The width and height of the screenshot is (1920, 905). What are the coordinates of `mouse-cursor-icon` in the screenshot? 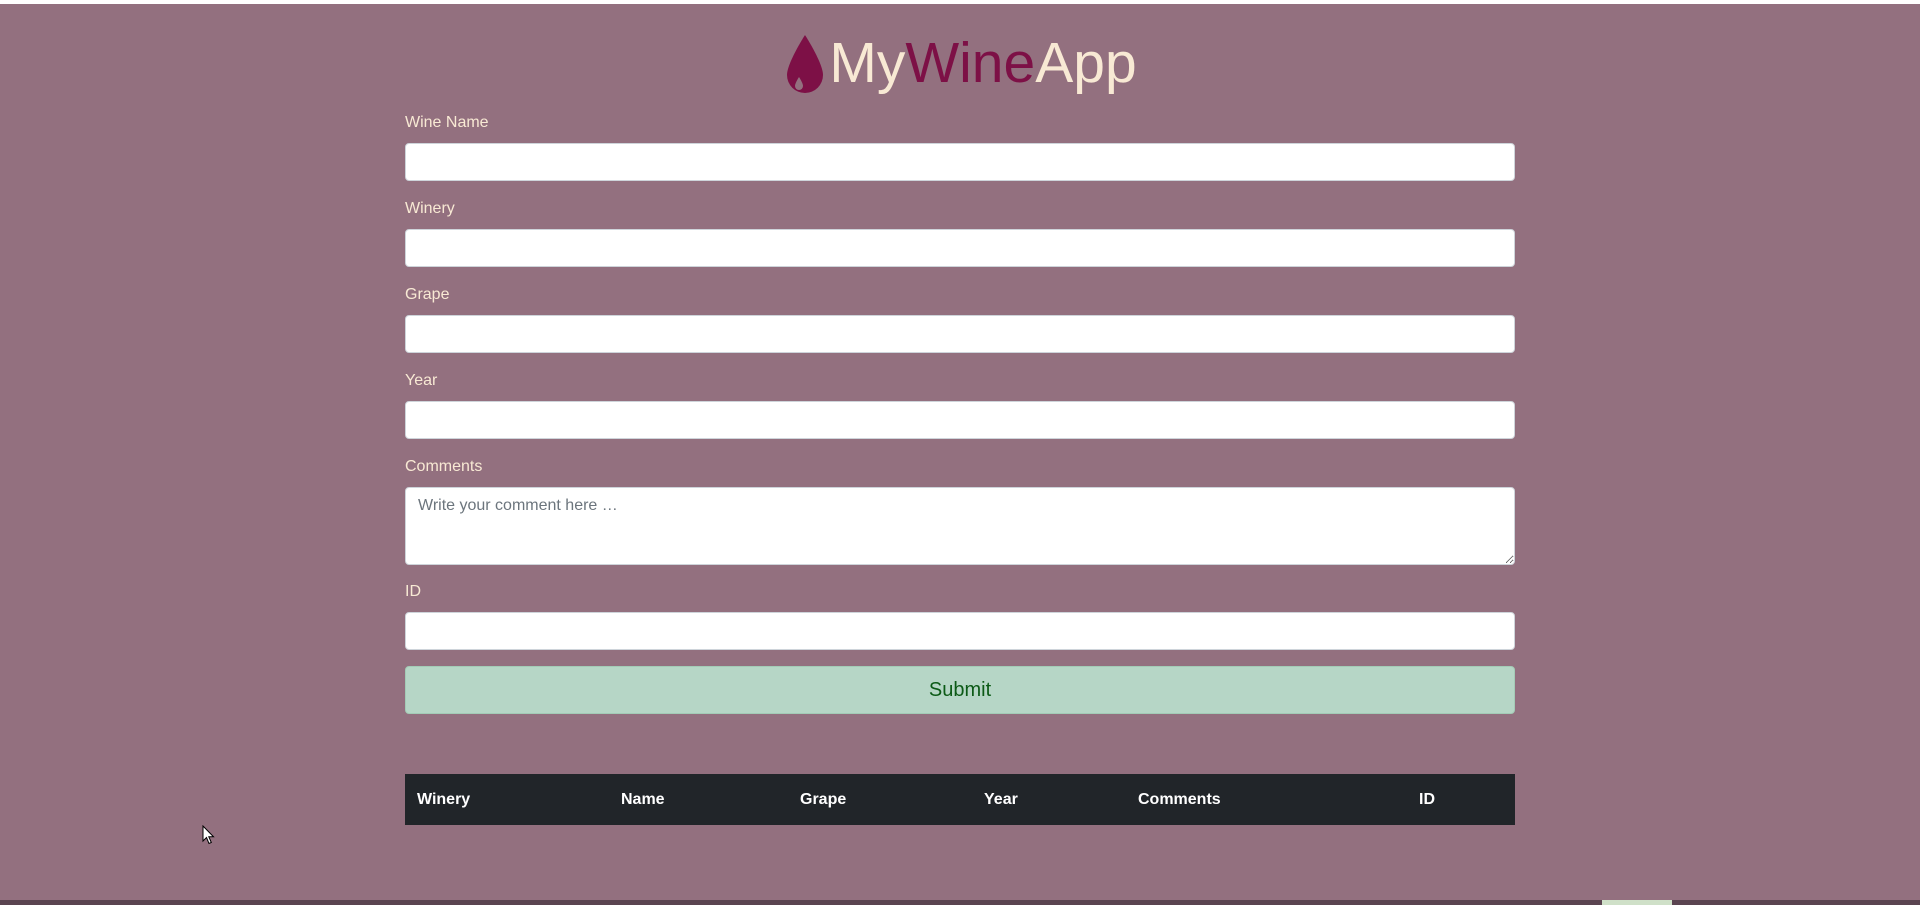 It's located at (208, 835).